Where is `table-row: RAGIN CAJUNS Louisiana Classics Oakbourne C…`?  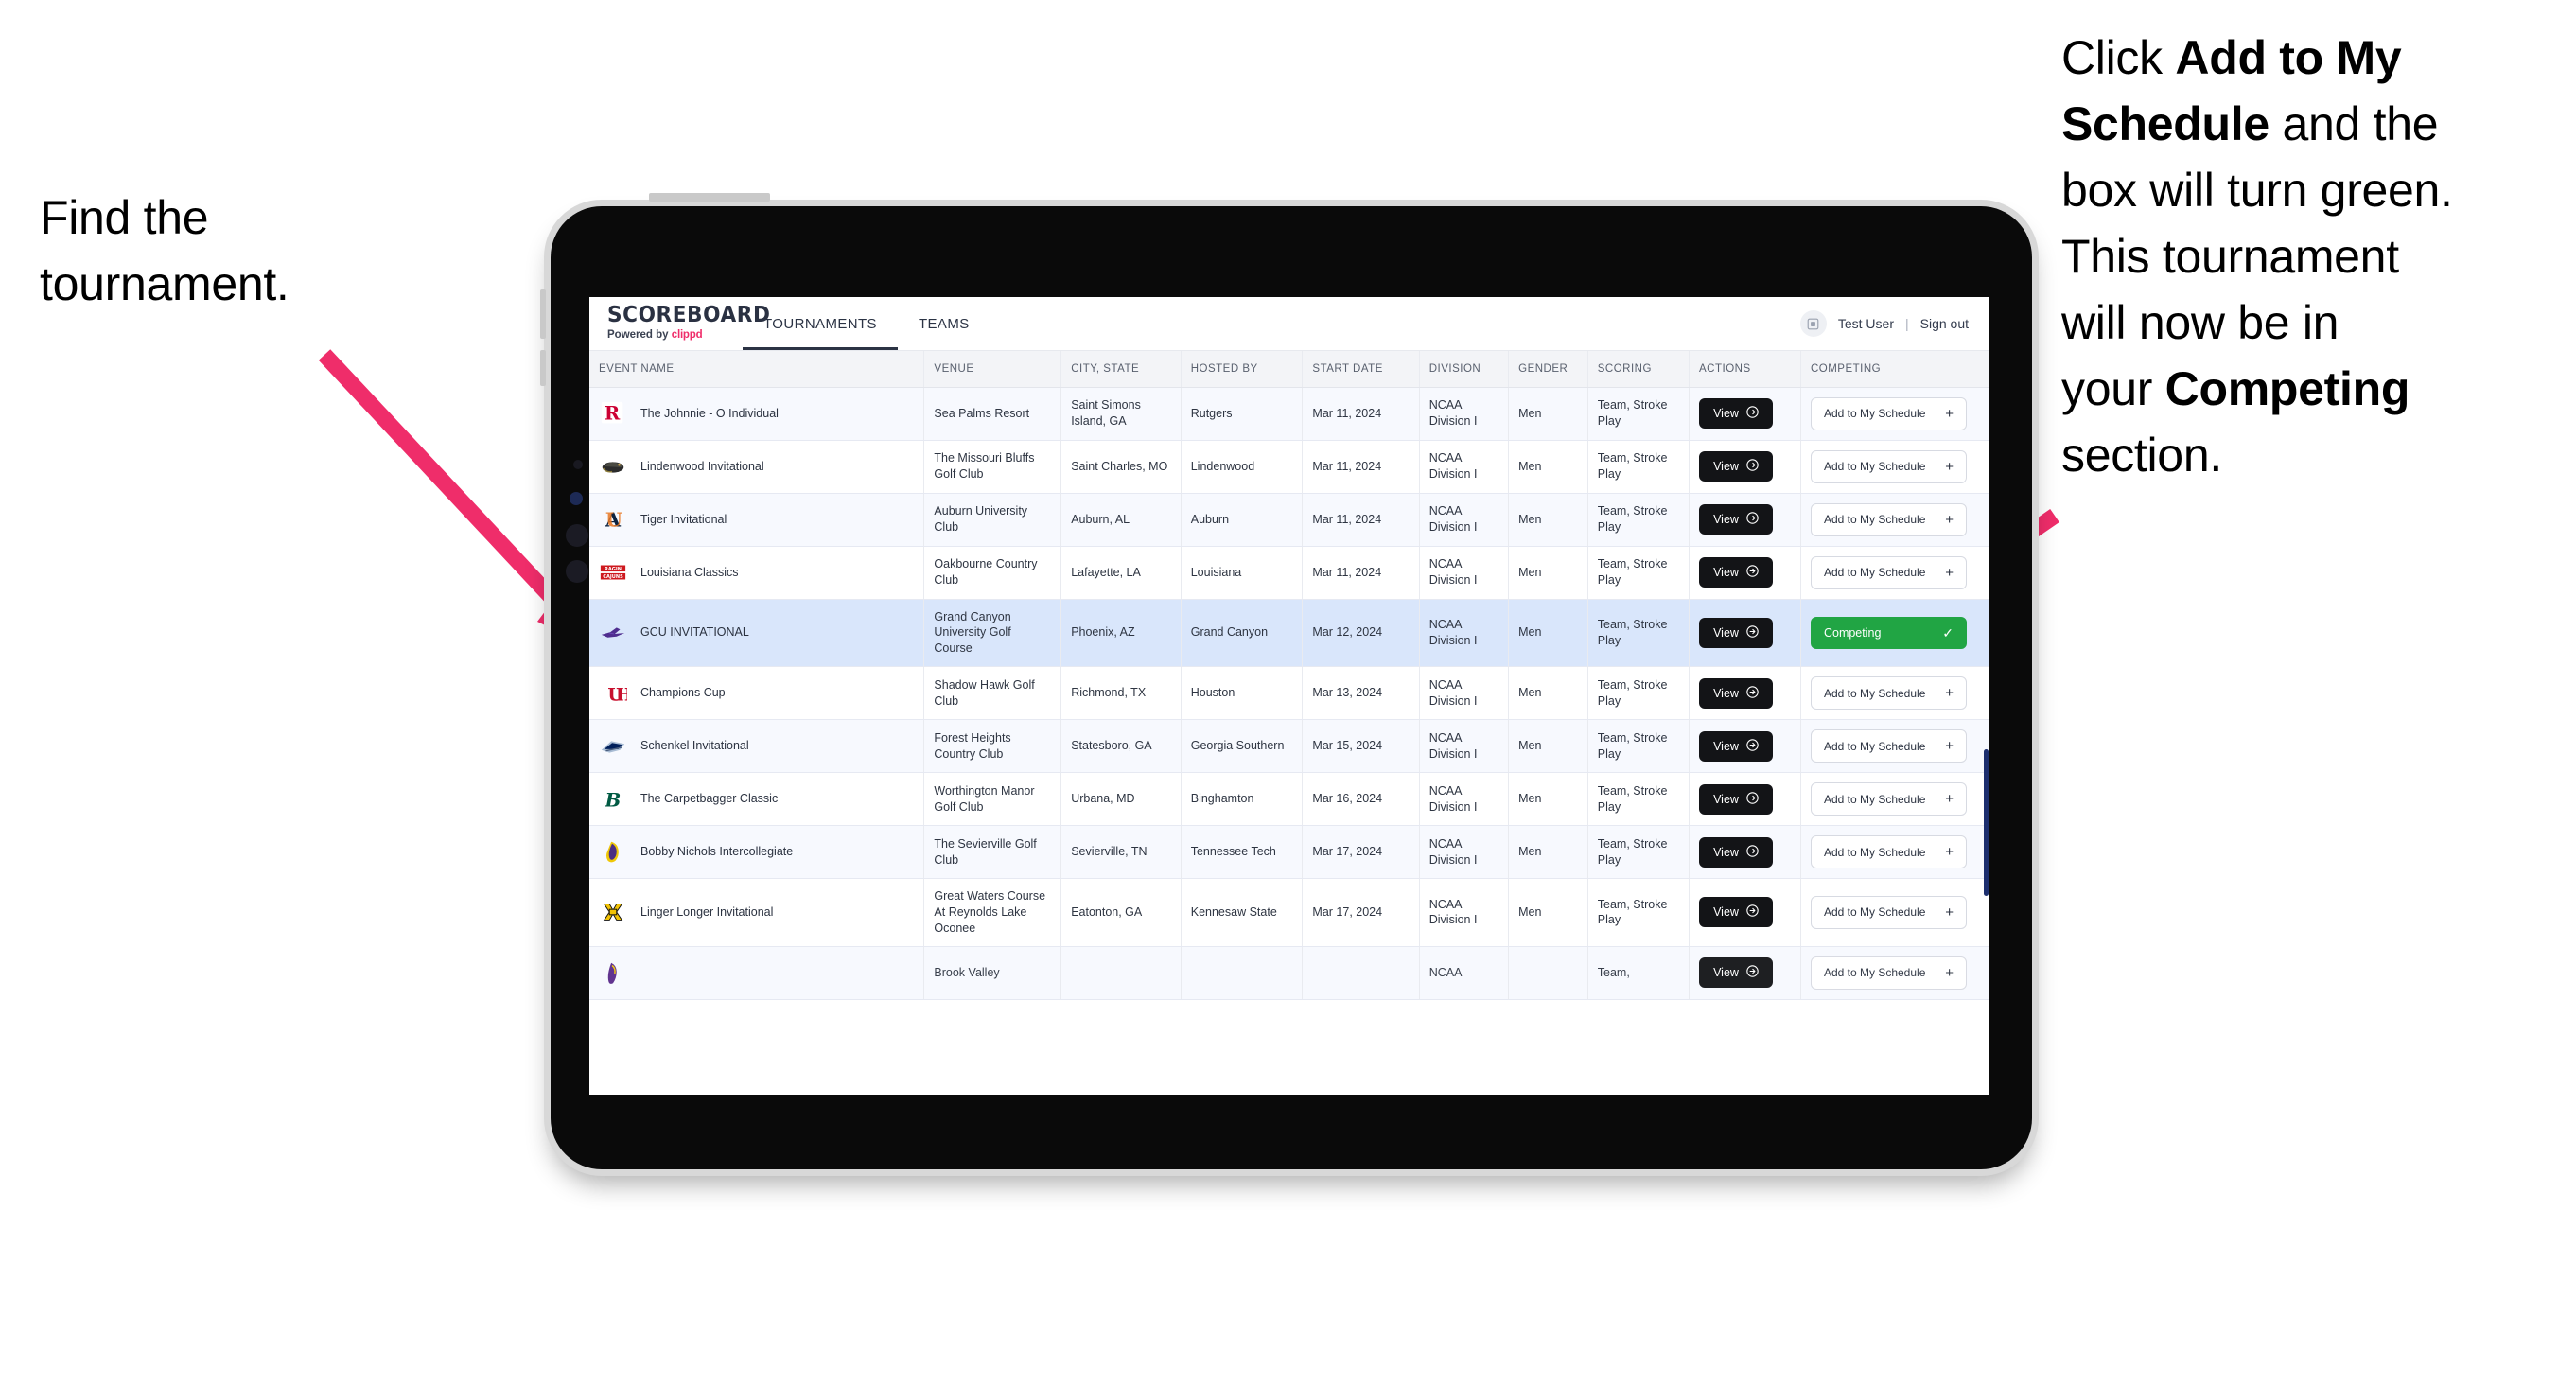 table-row: RAGIN CAJUNS Louisiana Classics Oakbourne C… is located at coordinates (1289, 573).